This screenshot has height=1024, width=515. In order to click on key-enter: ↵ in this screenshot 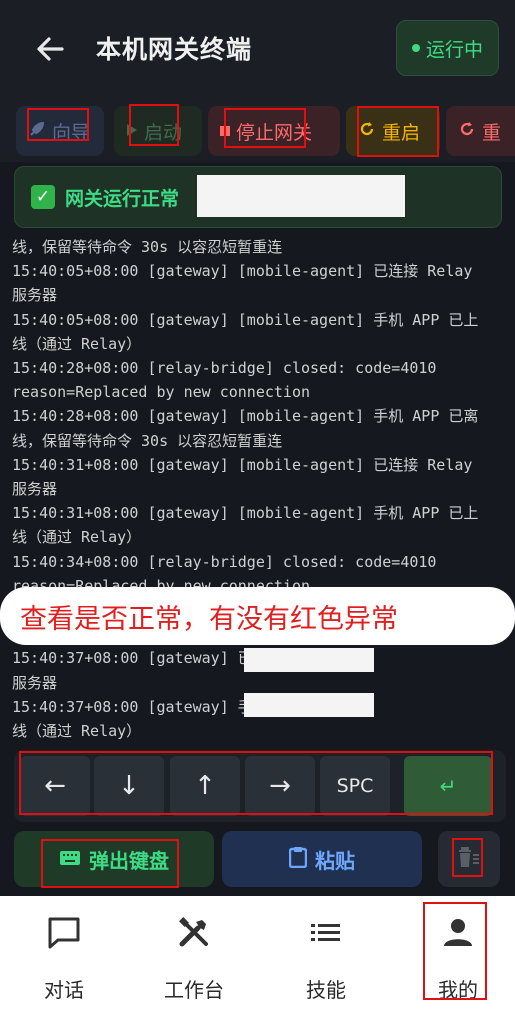, I will do `click(448, 786)`.